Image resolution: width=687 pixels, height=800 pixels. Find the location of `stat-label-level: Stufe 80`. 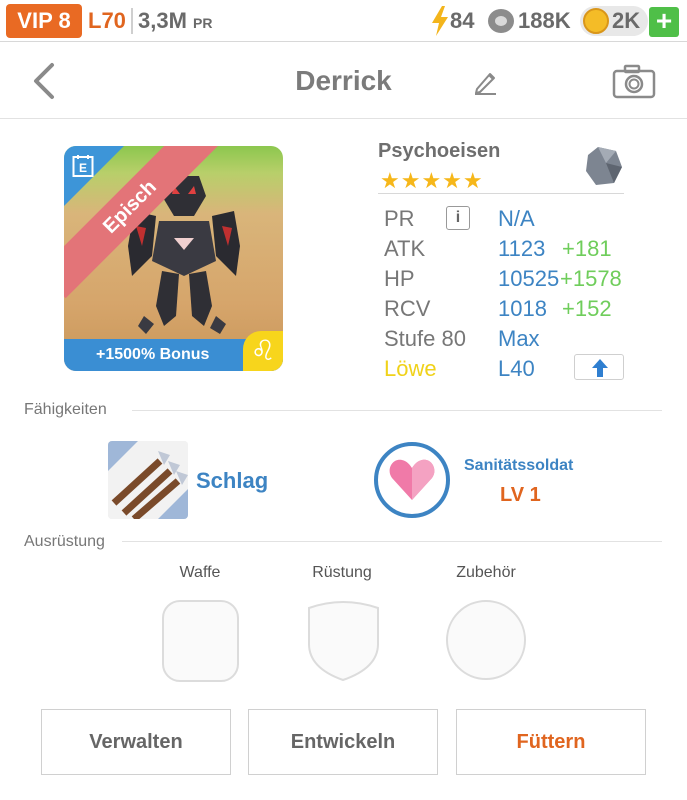

stat-label-level: Stufe 80 is located at coordinates (425, 338).